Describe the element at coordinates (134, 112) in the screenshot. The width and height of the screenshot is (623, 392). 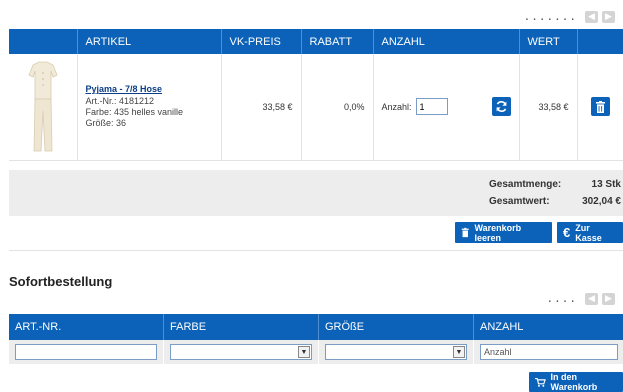
I see `product-color: Farbe: 435 helles vanille` at that location.